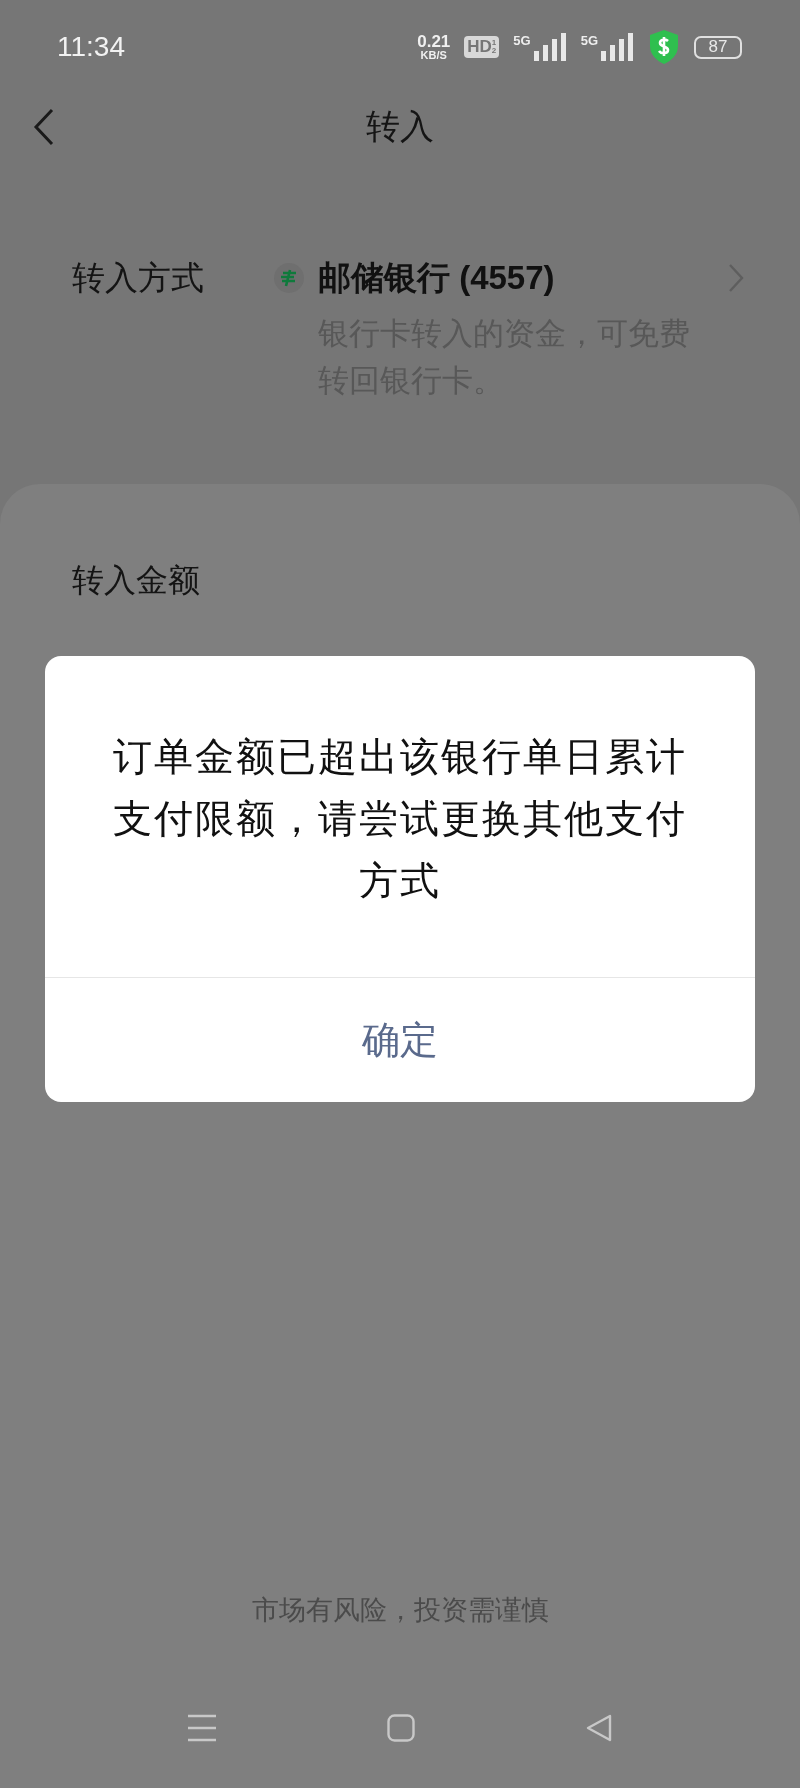  I want to click on clock-time: 11:34, so click(91, 47).